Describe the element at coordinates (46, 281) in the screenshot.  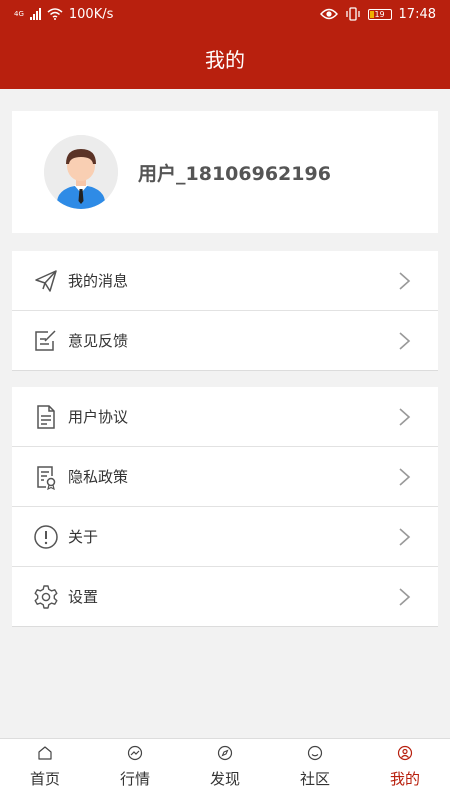
I see `paper-plane-icon` at that location.